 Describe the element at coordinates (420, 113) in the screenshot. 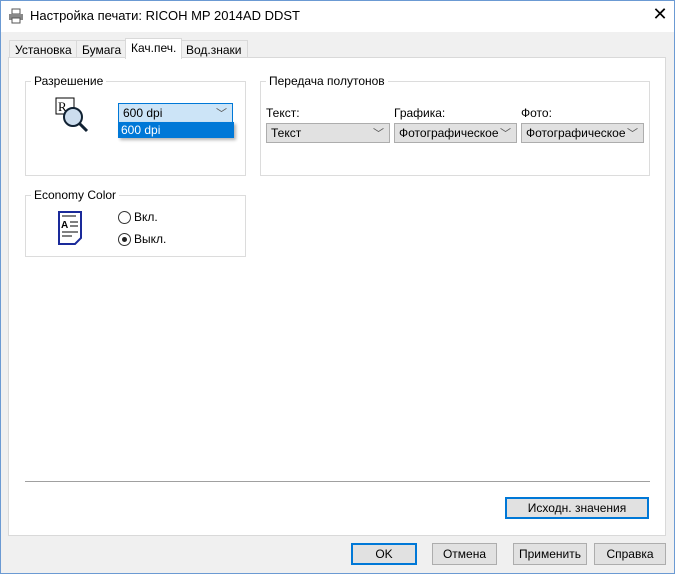

I see `graphics-label: Графика:` at that location.